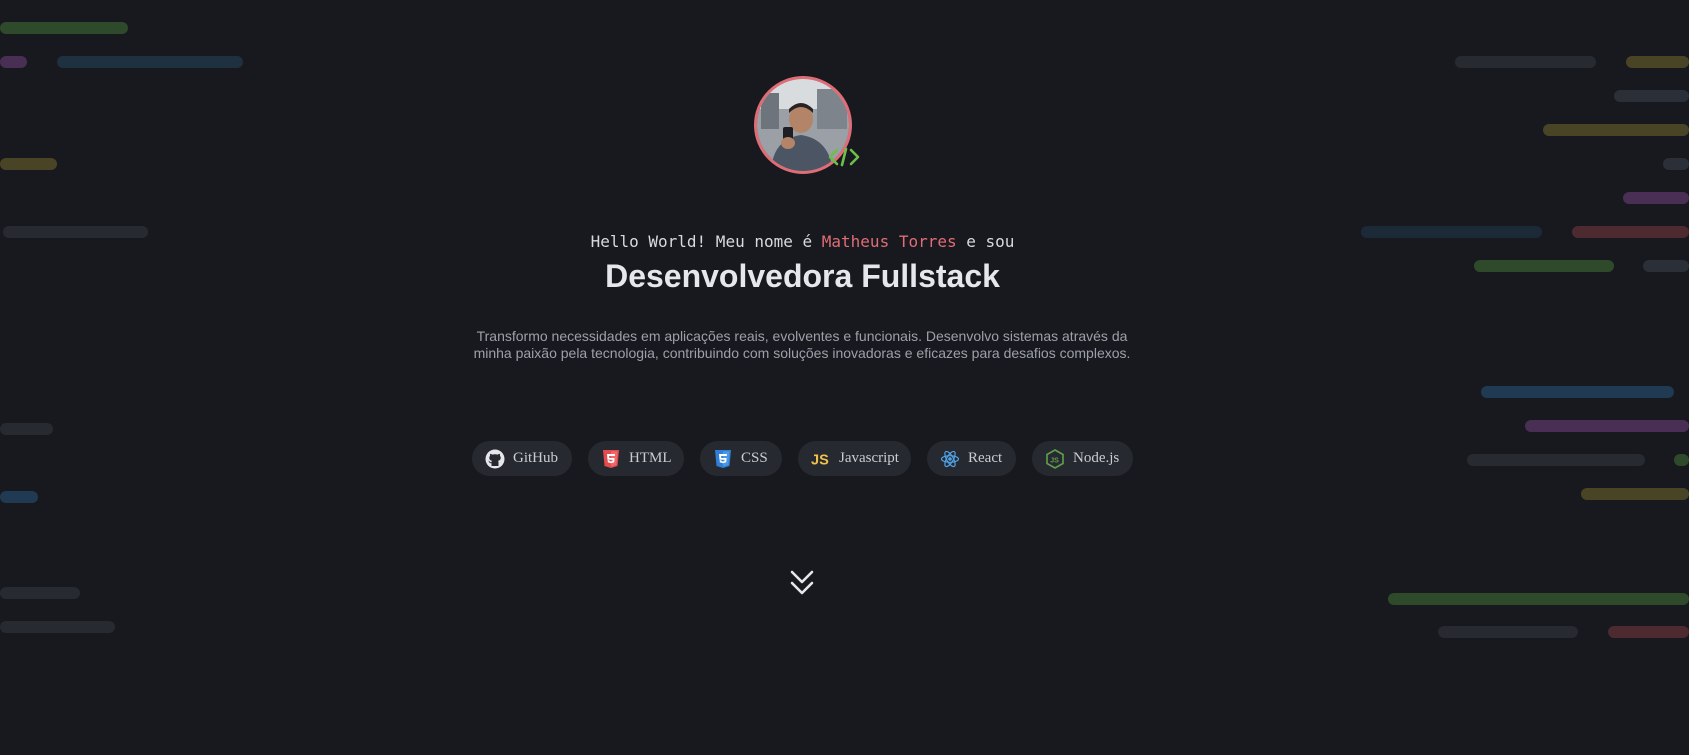 The image size is (1689, 755). I want to click on css3-icon, so click(723, 459).